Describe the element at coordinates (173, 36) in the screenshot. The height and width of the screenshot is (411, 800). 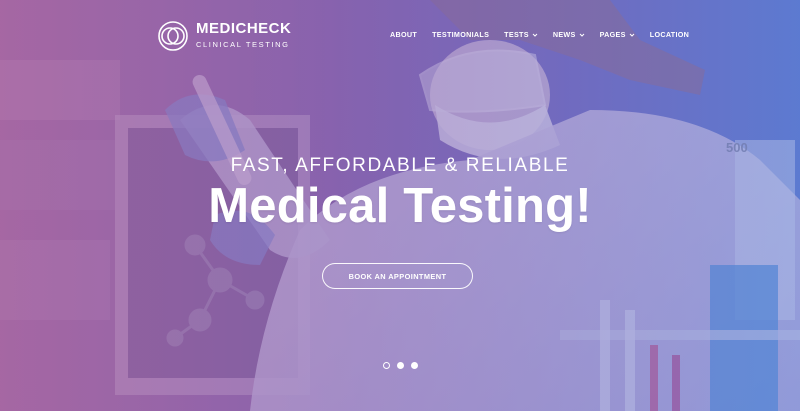
I see `logo-icon` at that location.